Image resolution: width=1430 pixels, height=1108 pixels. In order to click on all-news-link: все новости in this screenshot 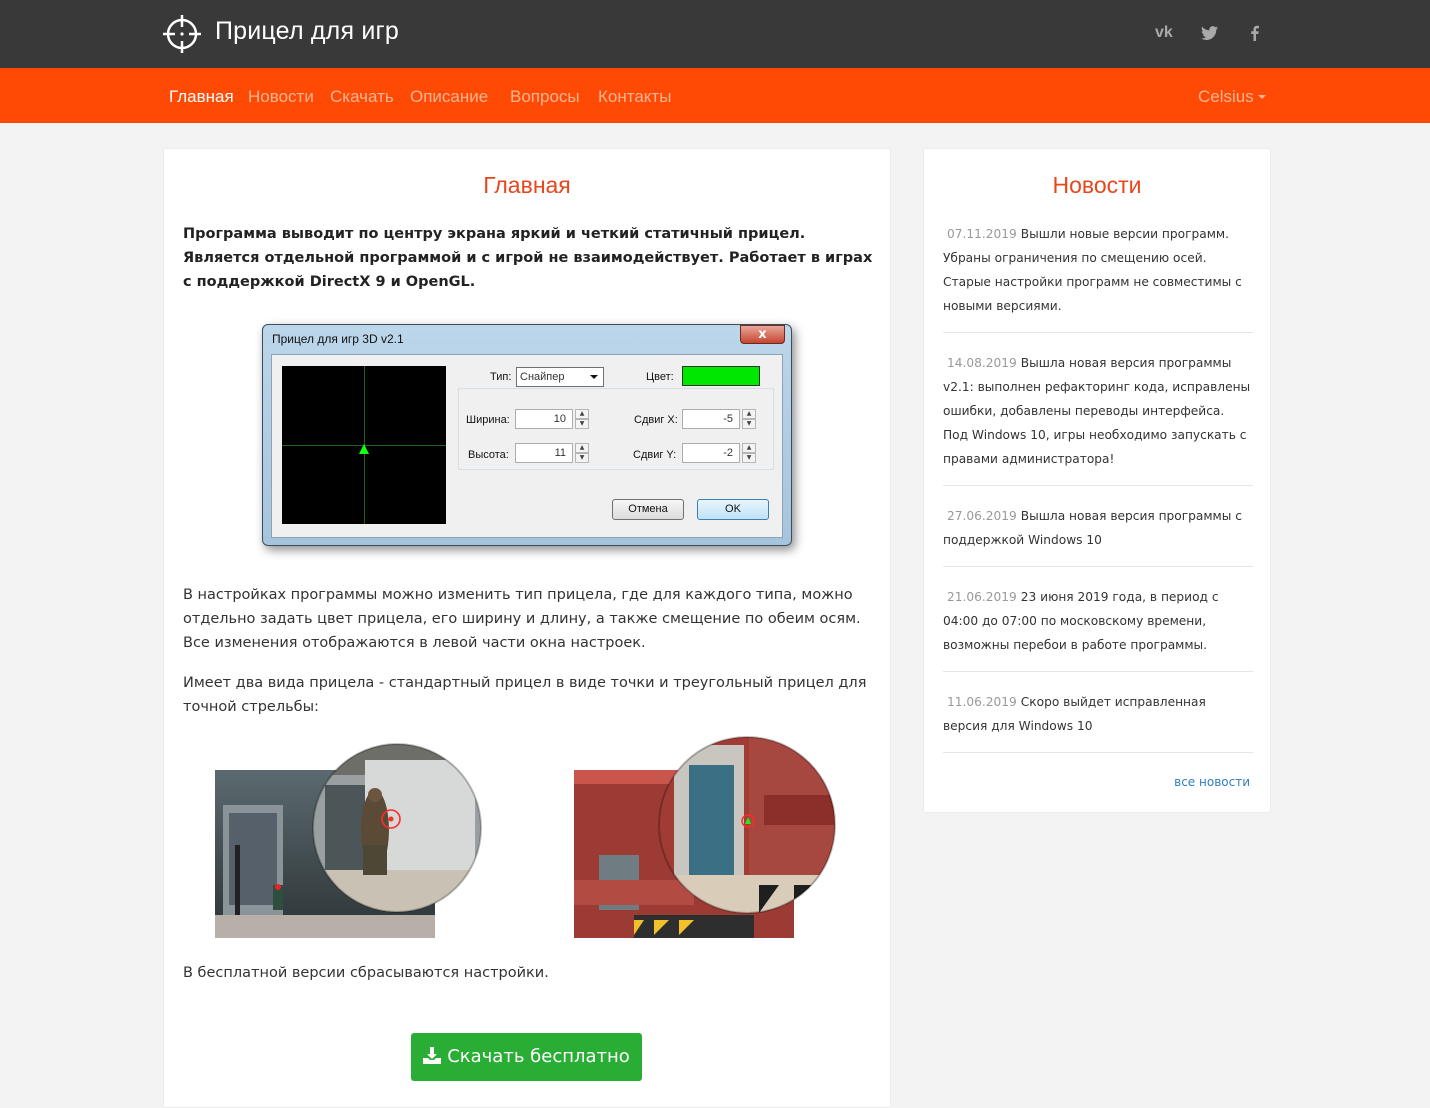, I will do `click(1212, 782)`.